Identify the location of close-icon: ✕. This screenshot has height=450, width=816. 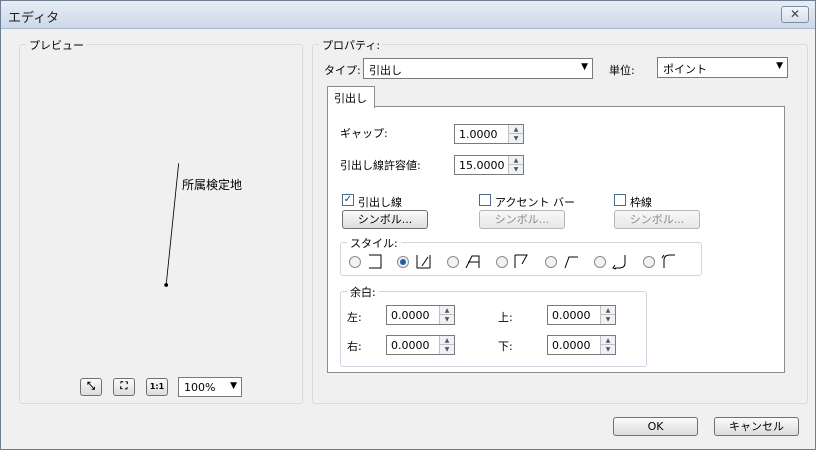
(795, 14).